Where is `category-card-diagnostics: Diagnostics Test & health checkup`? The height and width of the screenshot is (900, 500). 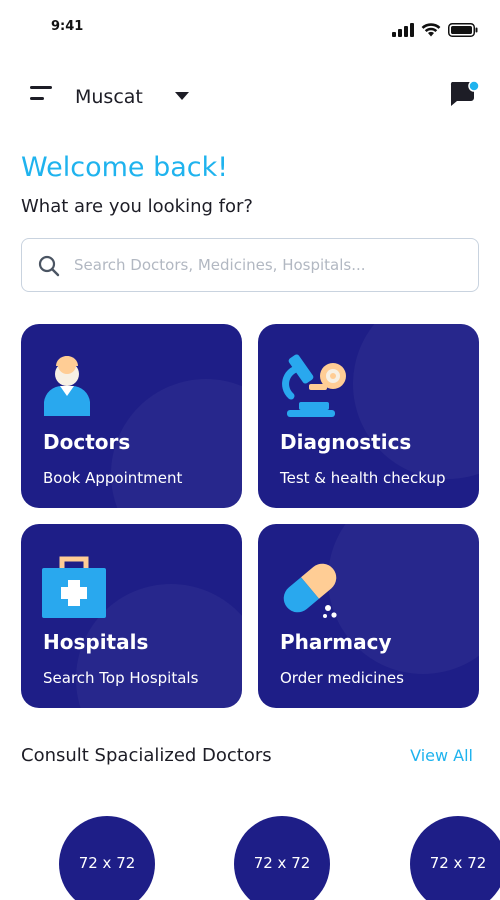
category-card-diagnostics: Diagnostics Test & health checkup is located at coordinates (368, 416).